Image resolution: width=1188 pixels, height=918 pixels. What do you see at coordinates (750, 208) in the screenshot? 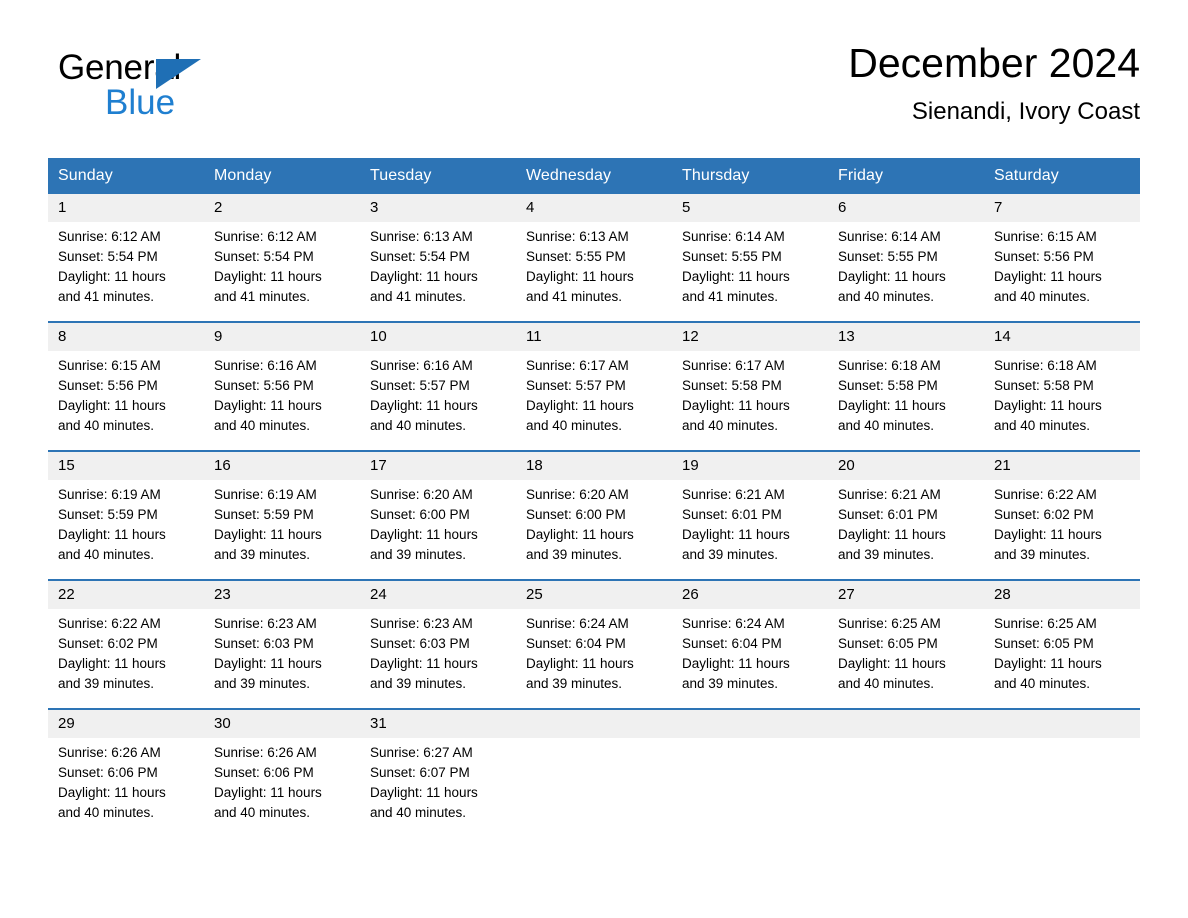
I see `day-number-cell: 5` at bounding box center [750, 208].